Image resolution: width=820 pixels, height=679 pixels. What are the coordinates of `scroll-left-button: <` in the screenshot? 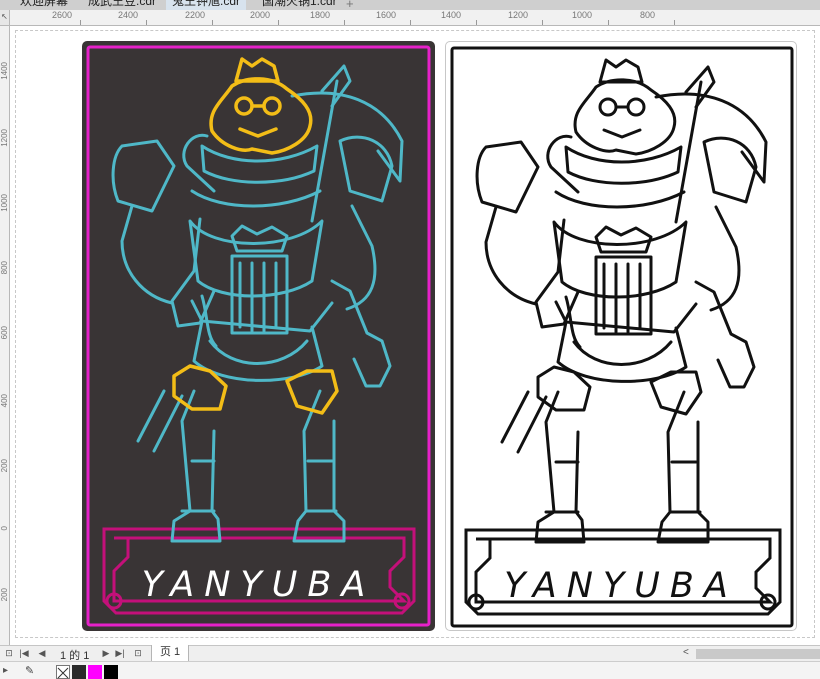 It's located at (686, 652).